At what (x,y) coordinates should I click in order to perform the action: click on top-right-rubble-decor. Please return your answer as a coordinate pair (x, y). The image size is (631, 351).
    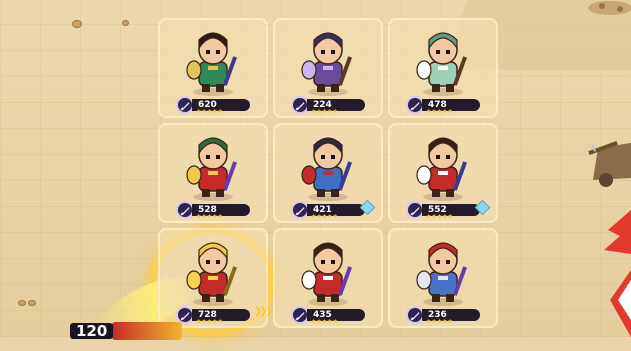
    Looking at the image, I should click on (609, 8).